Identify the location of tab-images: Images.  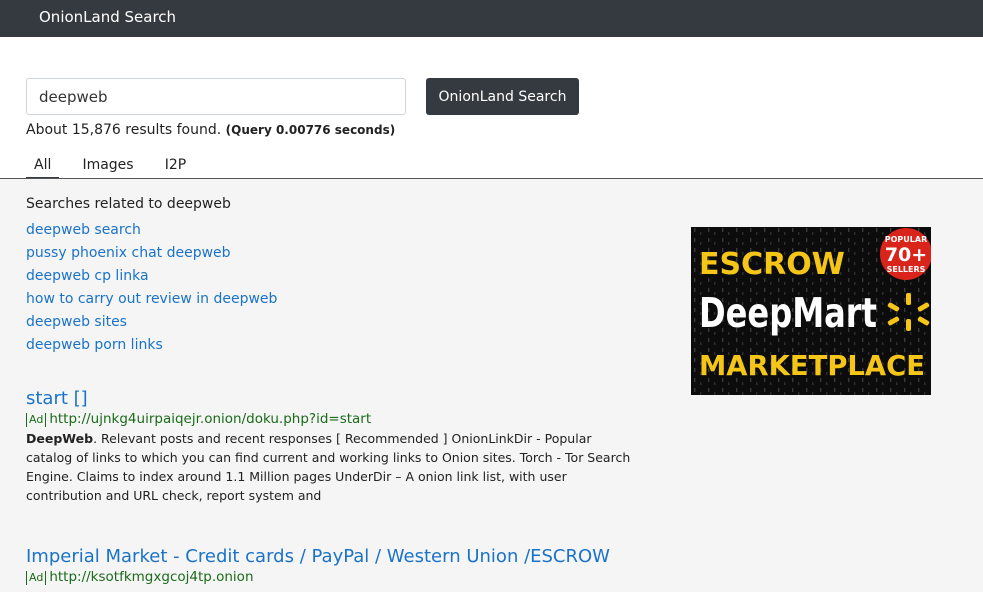
(107, 167).